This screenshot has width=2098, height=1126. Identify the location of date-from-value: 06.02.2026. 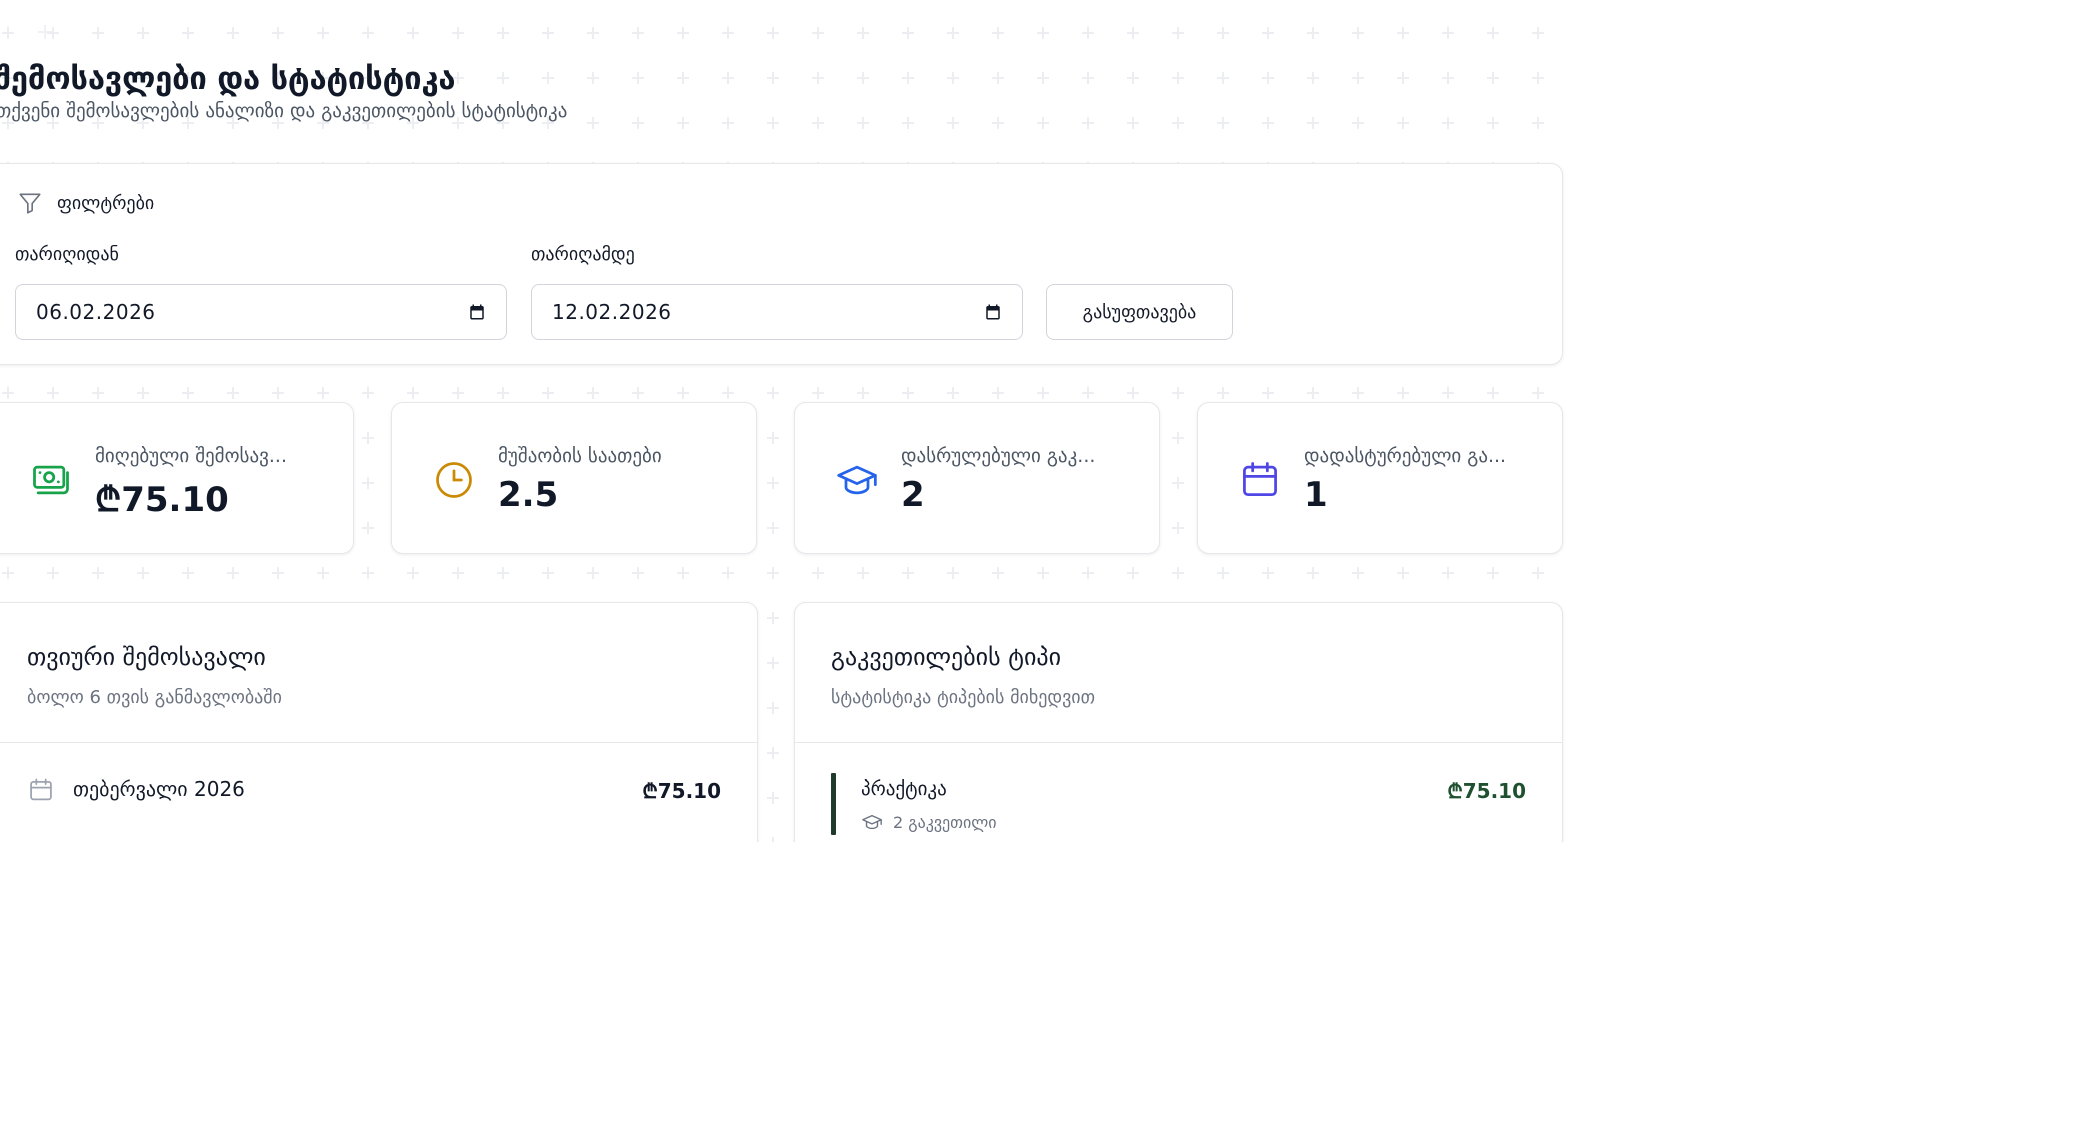
(96, 312).